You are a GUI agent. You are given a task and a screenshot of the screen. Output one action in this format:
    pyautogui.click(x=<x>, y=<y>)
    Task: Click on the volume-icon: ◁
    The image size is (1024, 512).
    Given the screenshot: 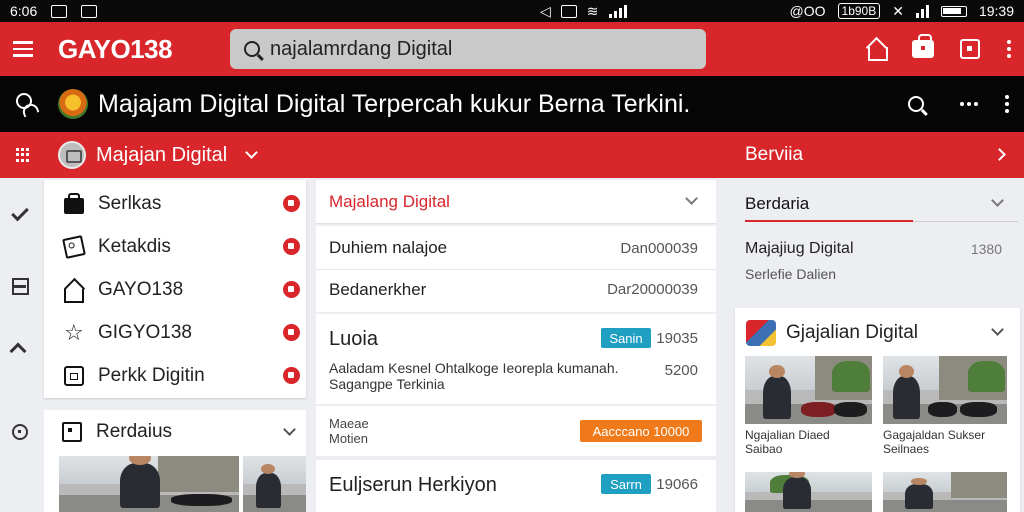 What is the action you would take?
    pyautogui.click(x=545, y=10)
    